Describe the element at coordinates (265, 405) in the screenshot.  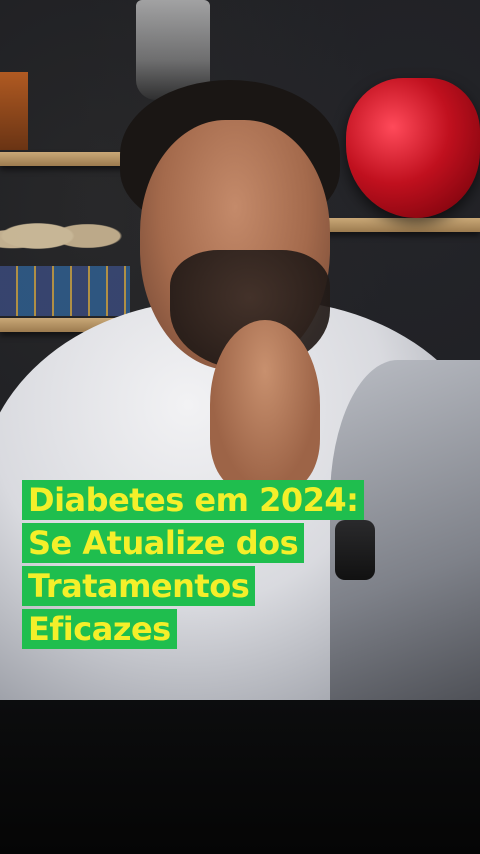
I see `speaker-hands` at that location.